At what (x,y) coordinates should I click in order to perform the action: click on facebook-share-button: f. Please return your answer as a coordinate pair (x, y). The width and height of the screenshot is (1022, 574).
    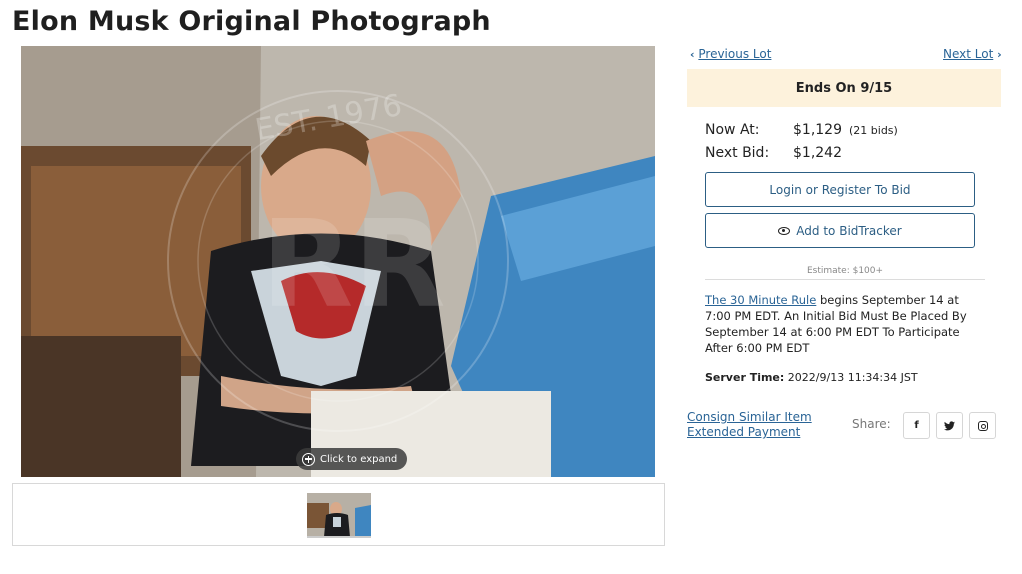
    Looking at the image, I should click on (916, 425).